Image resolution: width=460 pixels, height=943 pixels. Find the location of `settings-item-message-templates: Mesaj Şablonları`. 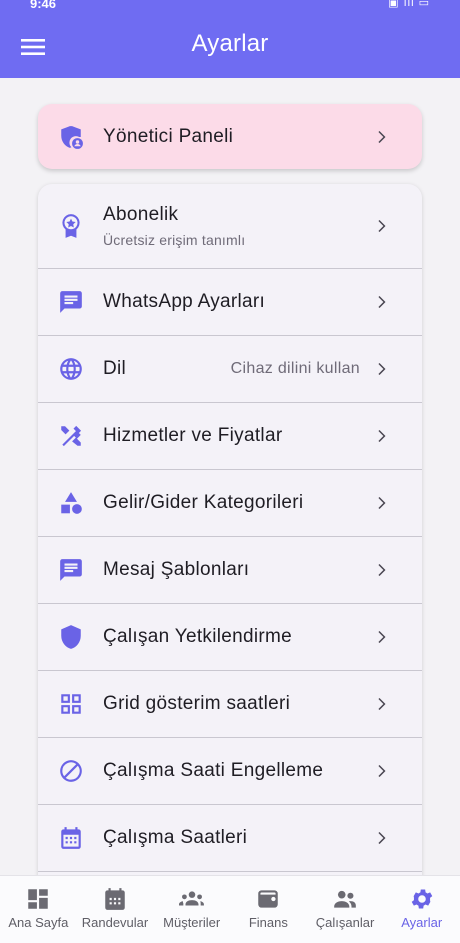

settings-item-message-templates: Mesaj Şablonları is located at coordinates (230, 570).